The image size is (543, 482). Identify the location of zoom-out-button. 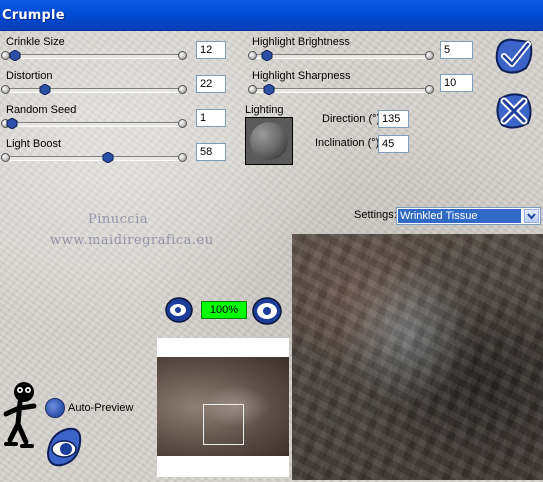
(179, 310).